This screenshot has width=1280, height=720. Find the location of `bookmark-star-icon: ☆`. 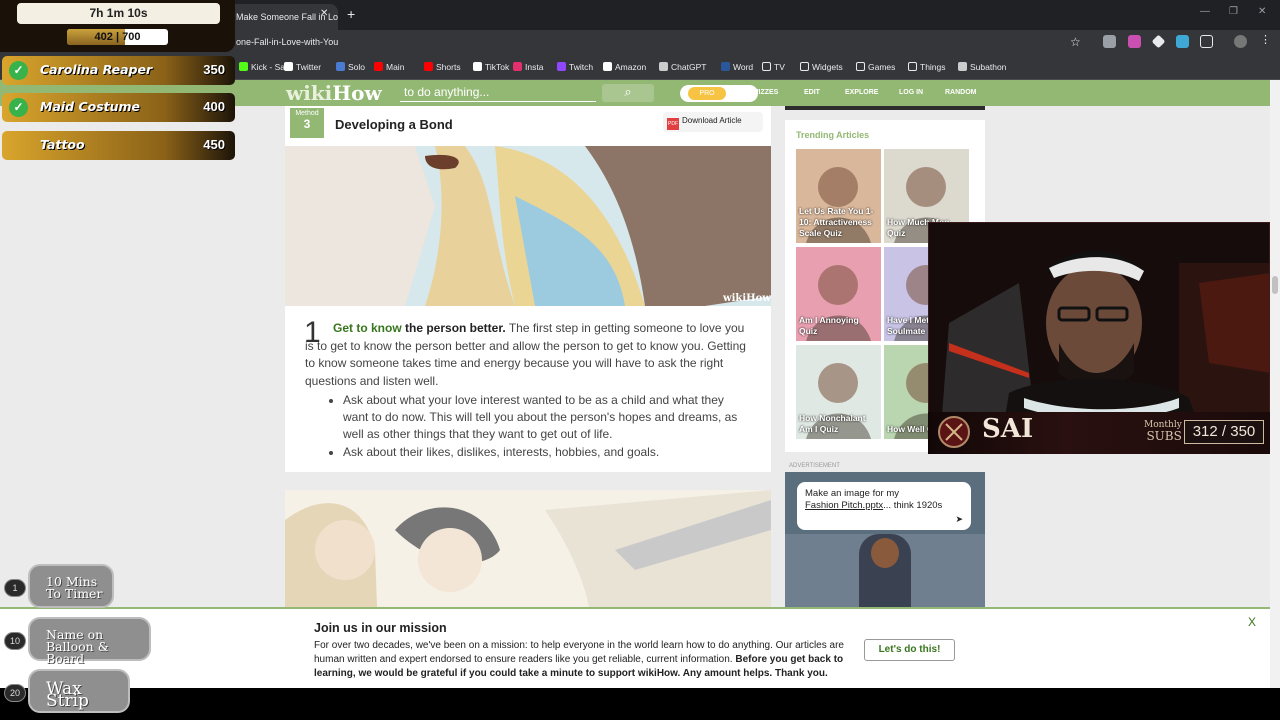

bookmark-star-icon: ☆ is located at coordinates (1075, 42).